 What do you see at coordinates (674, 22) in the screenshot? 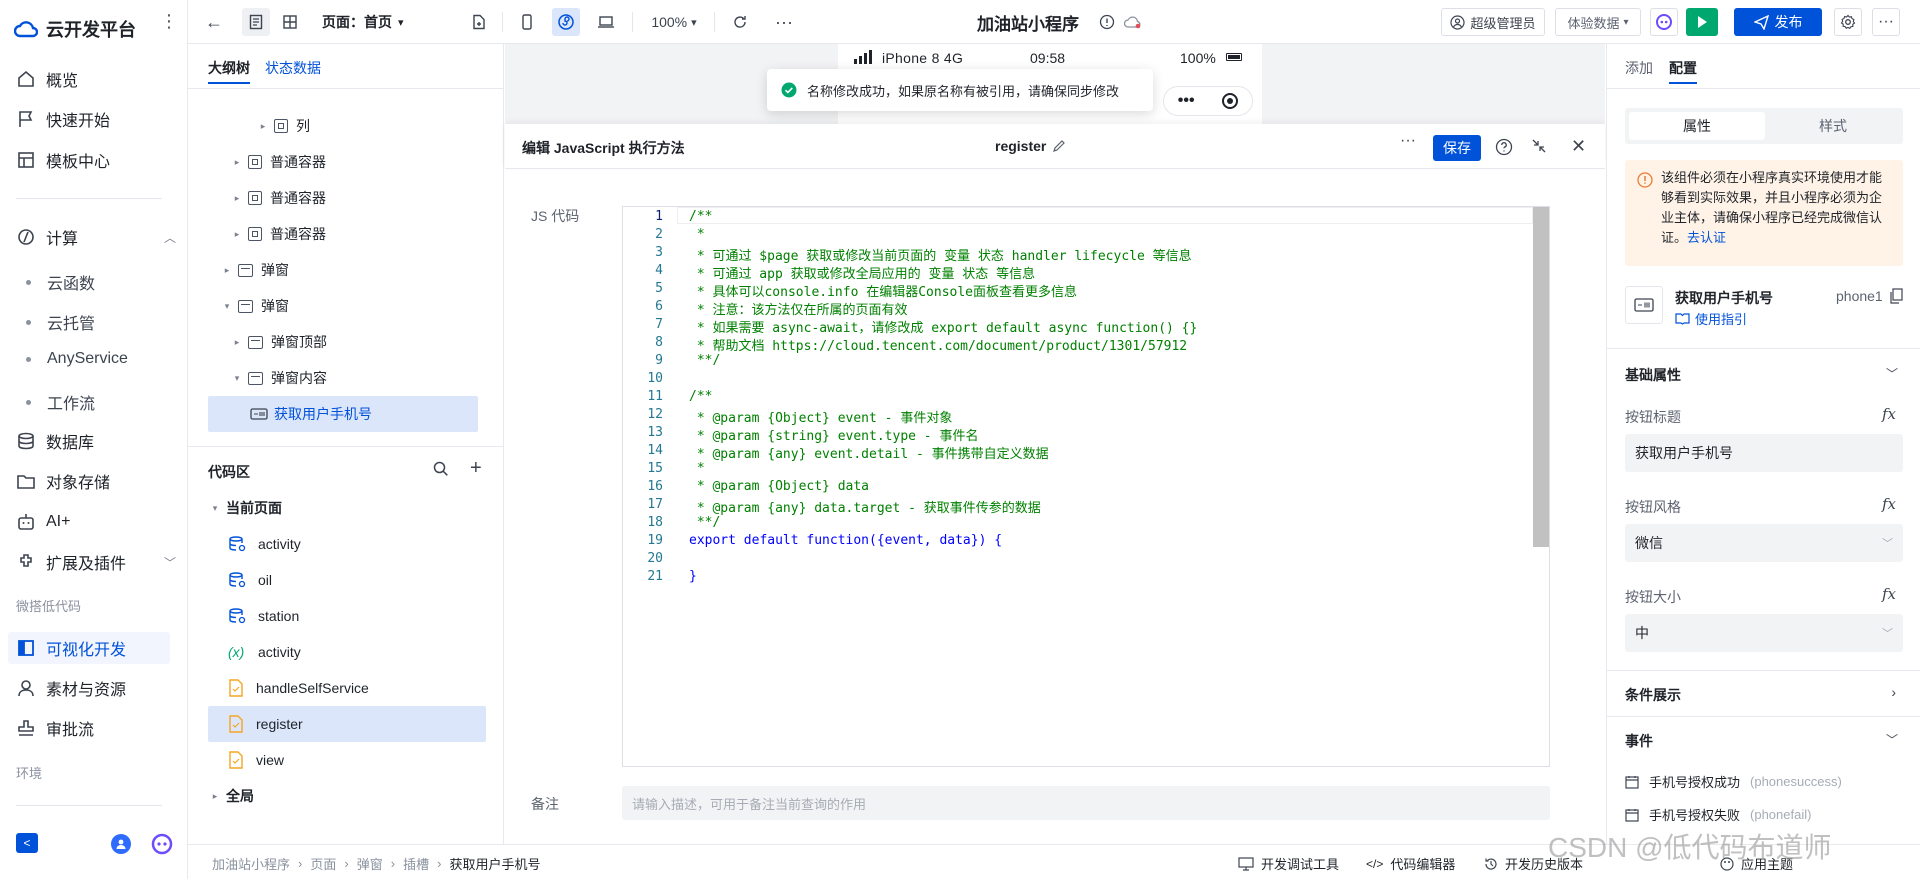
I see `zoom-select: 100% ▾` at bounding box center [674, 22].